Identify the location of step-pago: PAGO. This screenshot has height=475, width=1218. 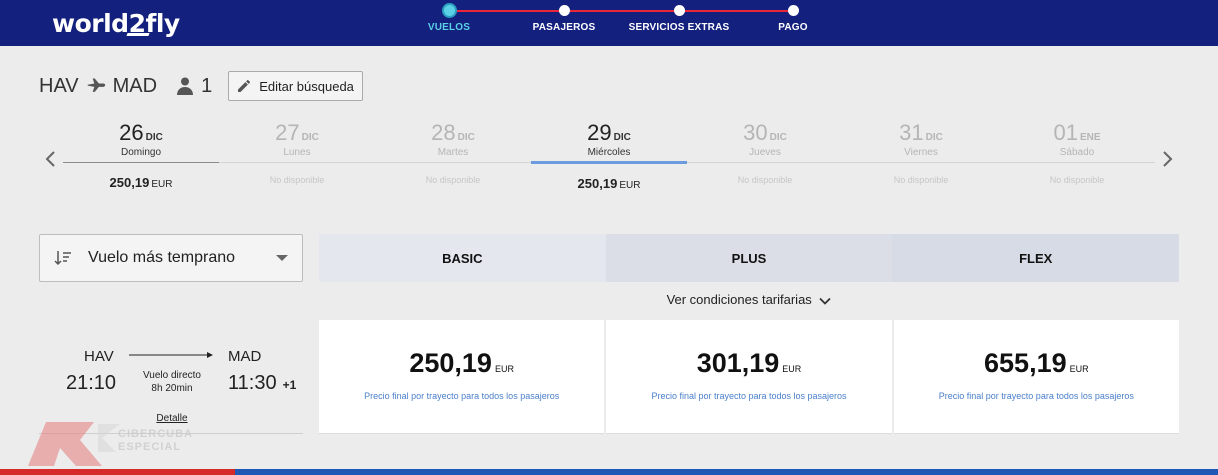
(793, 18).